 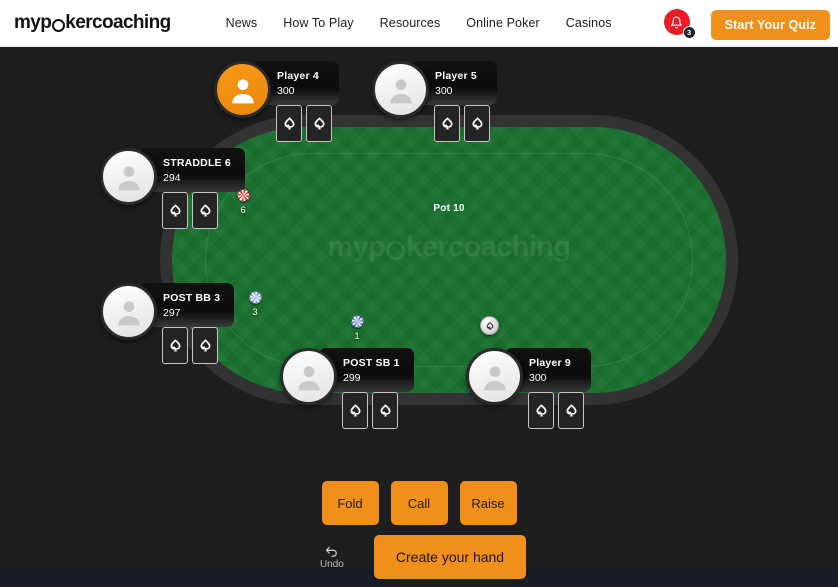 I want to click on bet-post-sb-1: 1, so click(x=357, y=328).